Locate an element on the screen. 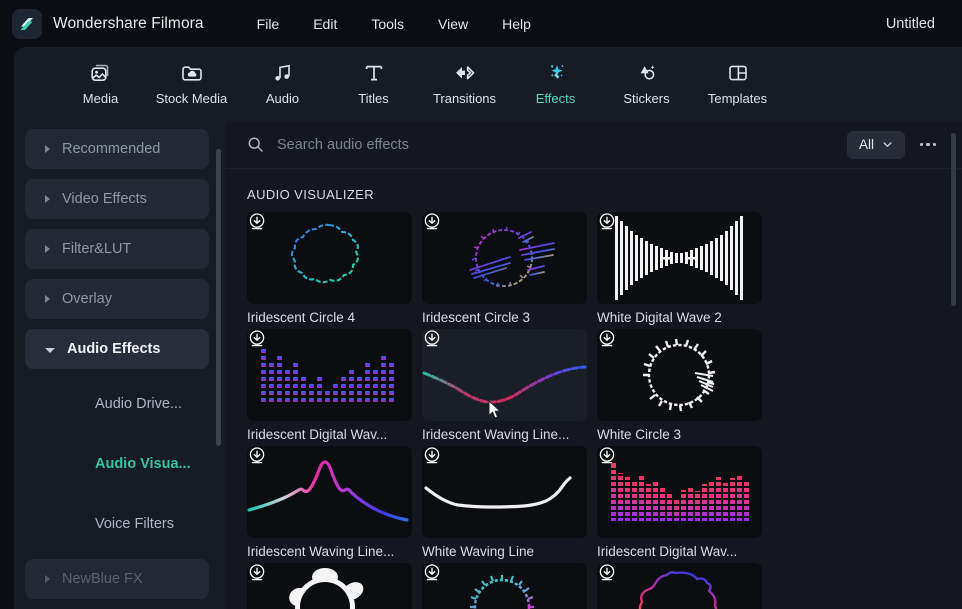 The width and height of the screenshot is (962, 609). effect-card: Iridescent Circle 2 is located at coordinates (504, 586).